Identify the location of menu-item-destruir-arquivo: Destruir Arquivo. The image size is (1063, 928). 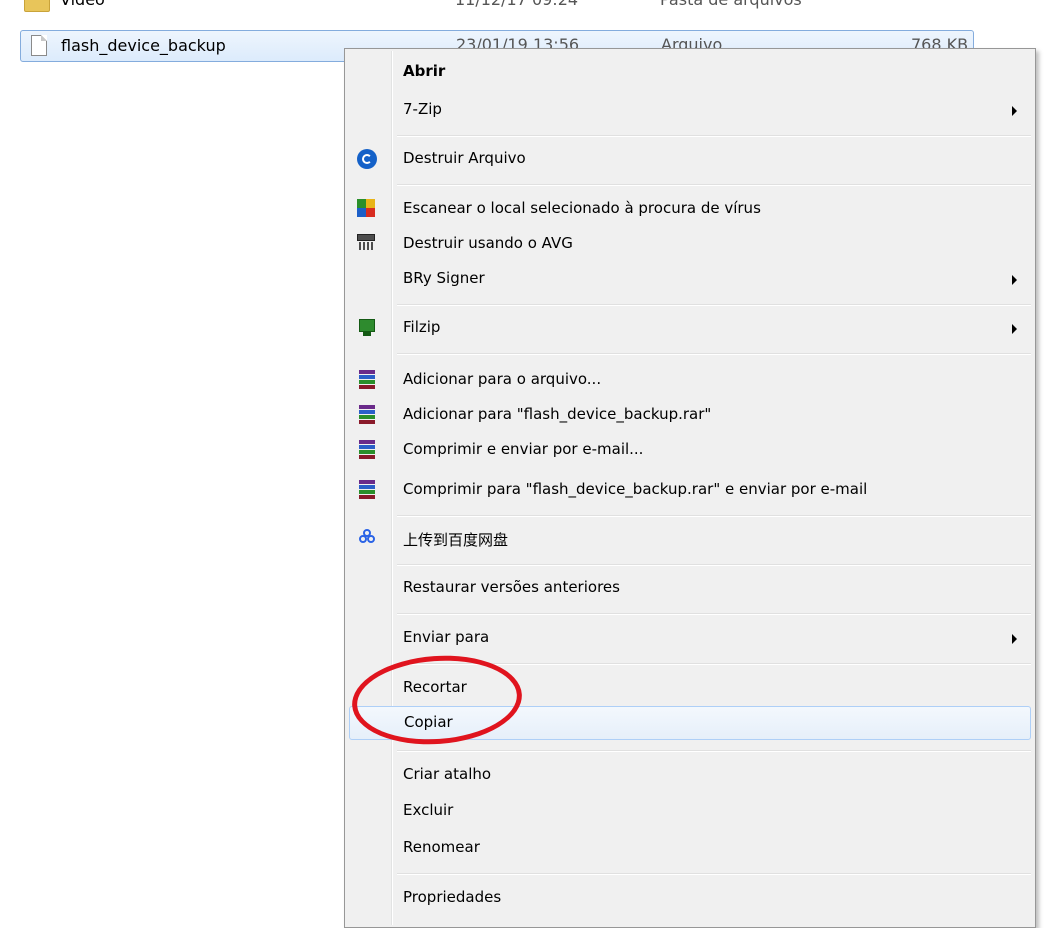
(690, 159).